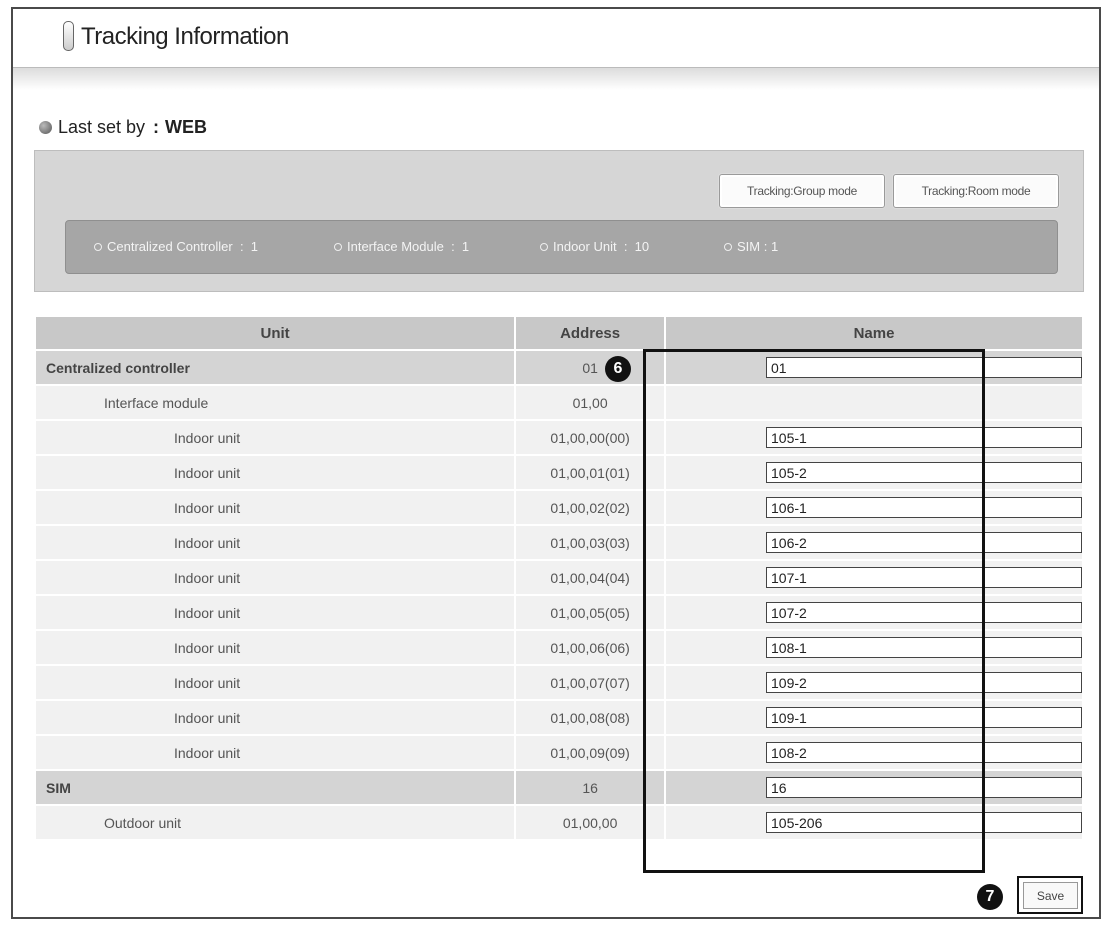 The height and width of the screenshot is (929, 1106). I want to click on table-header-row: Unit Address Name, so click(559, 333).